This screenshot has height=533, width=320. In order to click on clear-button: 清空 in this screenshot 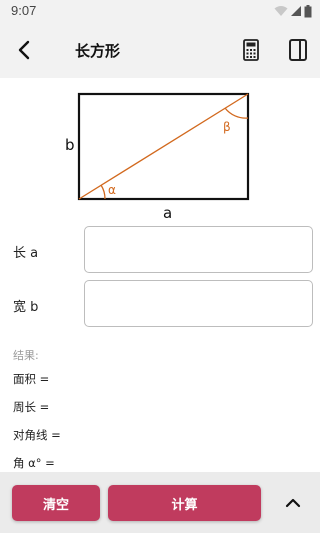, I will do `click(56, 503)`.